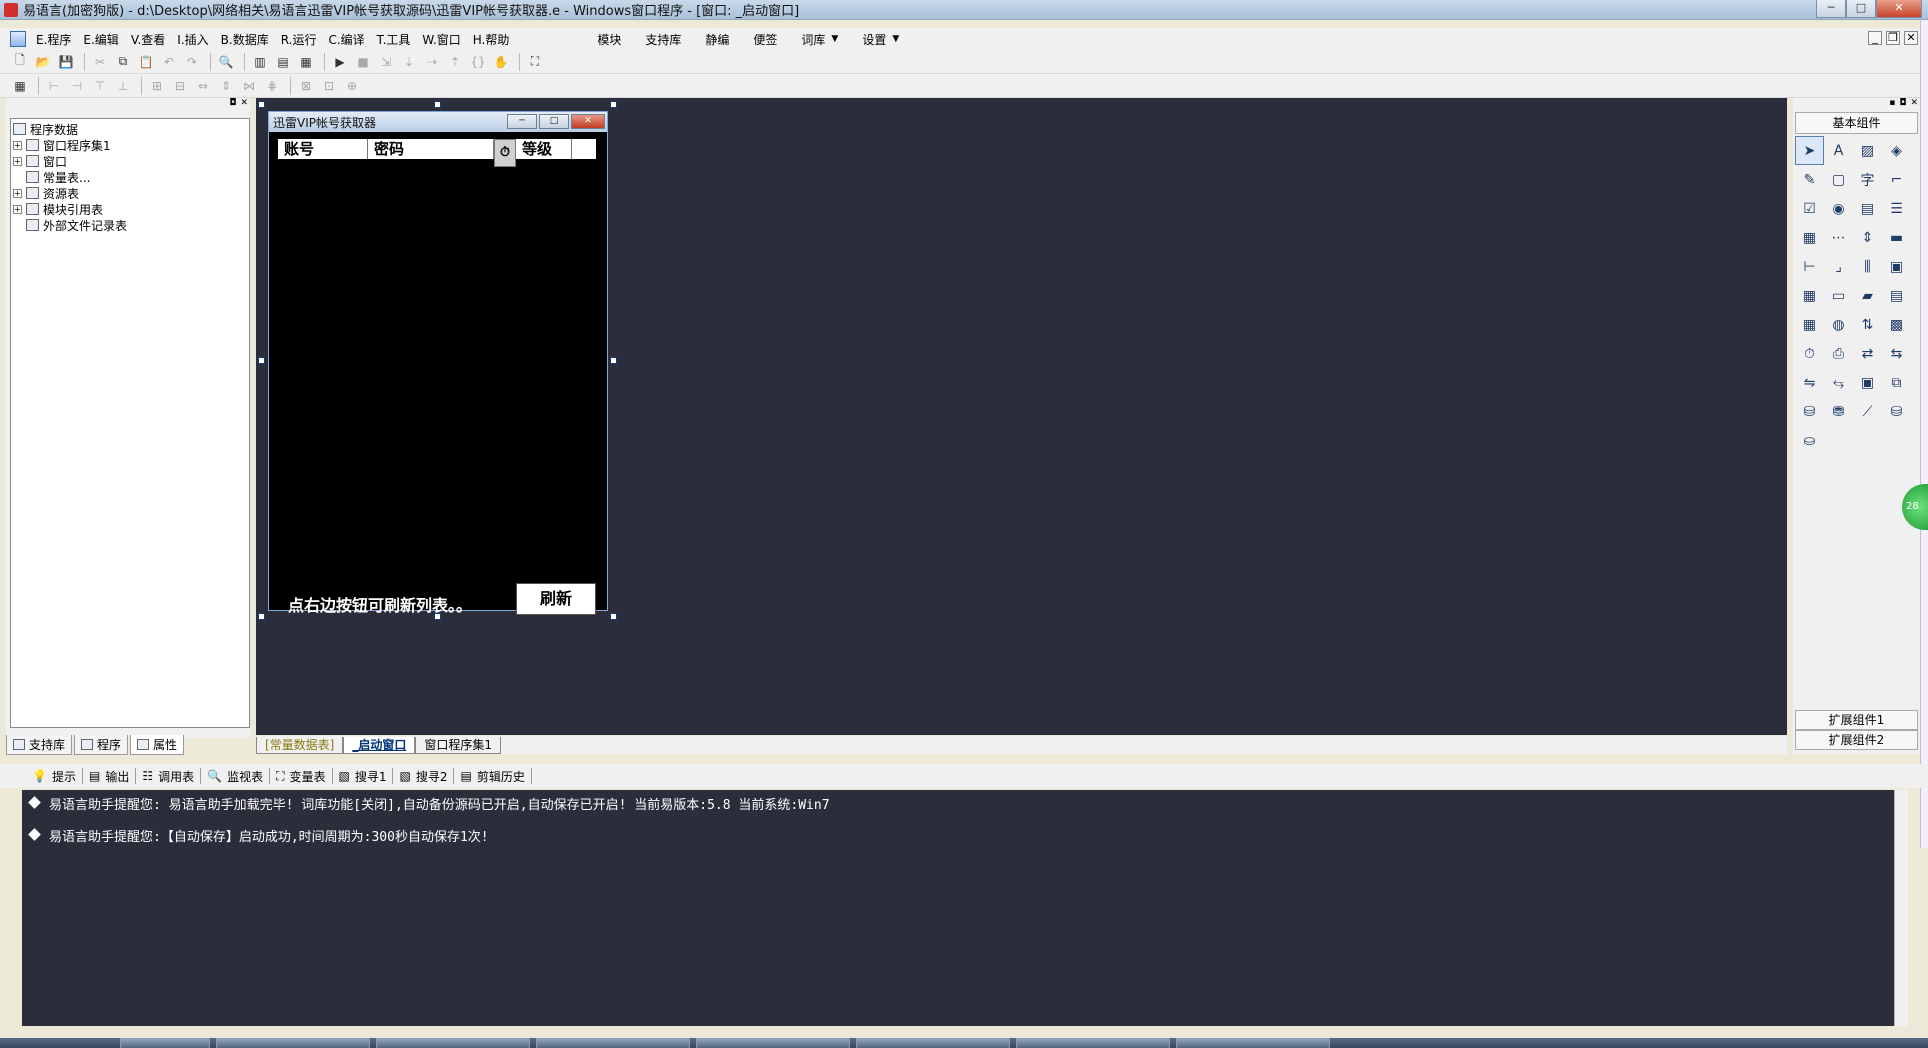 The image size is (1928, 1048). I want to click on extension-group-2: 扩展组件2, so click(1856, 740).